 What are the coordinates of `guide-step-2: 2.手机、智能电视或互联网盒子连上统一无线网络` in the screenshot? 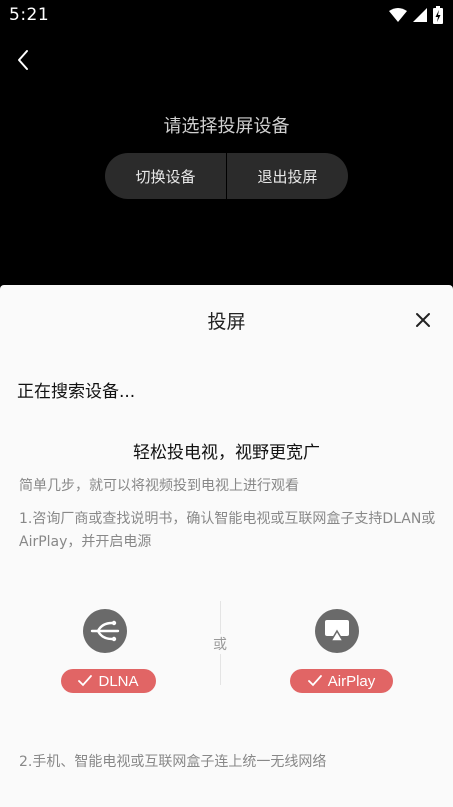 It's located at (173, 762).